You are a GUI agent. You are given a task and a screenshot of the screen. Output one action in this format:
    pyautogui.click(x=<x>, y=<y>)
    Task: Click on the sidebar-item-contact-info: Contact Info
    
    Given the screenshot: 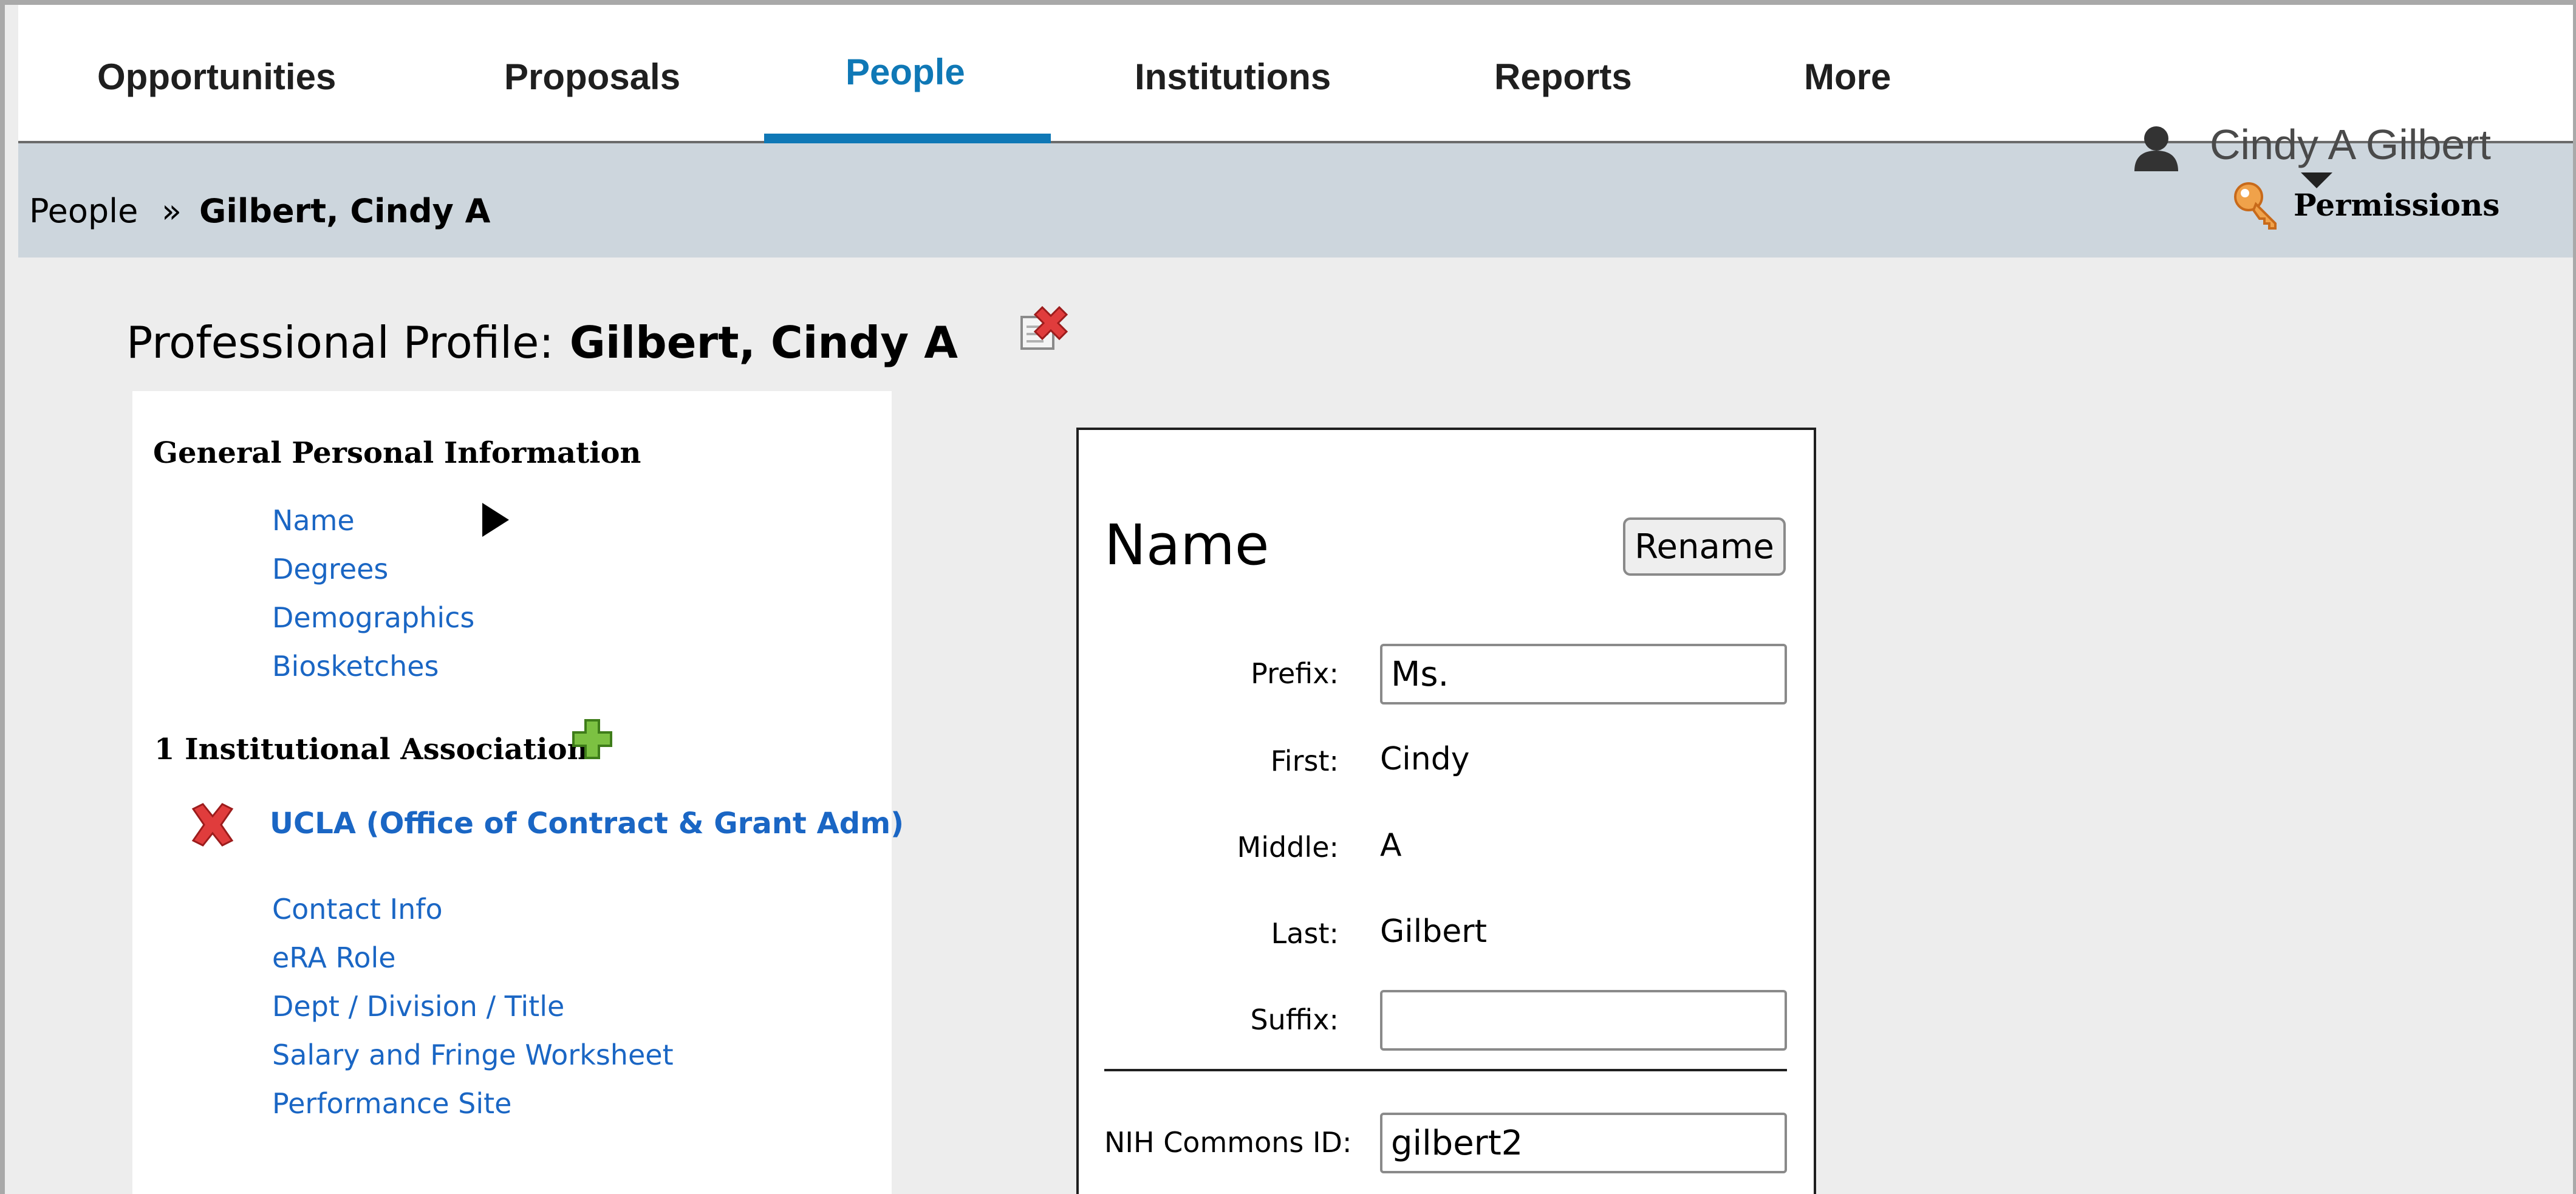 What is the action you would take?
    pyautogui.click(x=357, y=909)
    